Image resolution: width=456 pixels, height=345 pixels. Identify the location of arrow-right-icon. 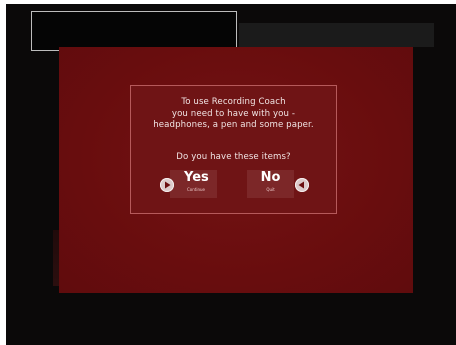
(167, 185).